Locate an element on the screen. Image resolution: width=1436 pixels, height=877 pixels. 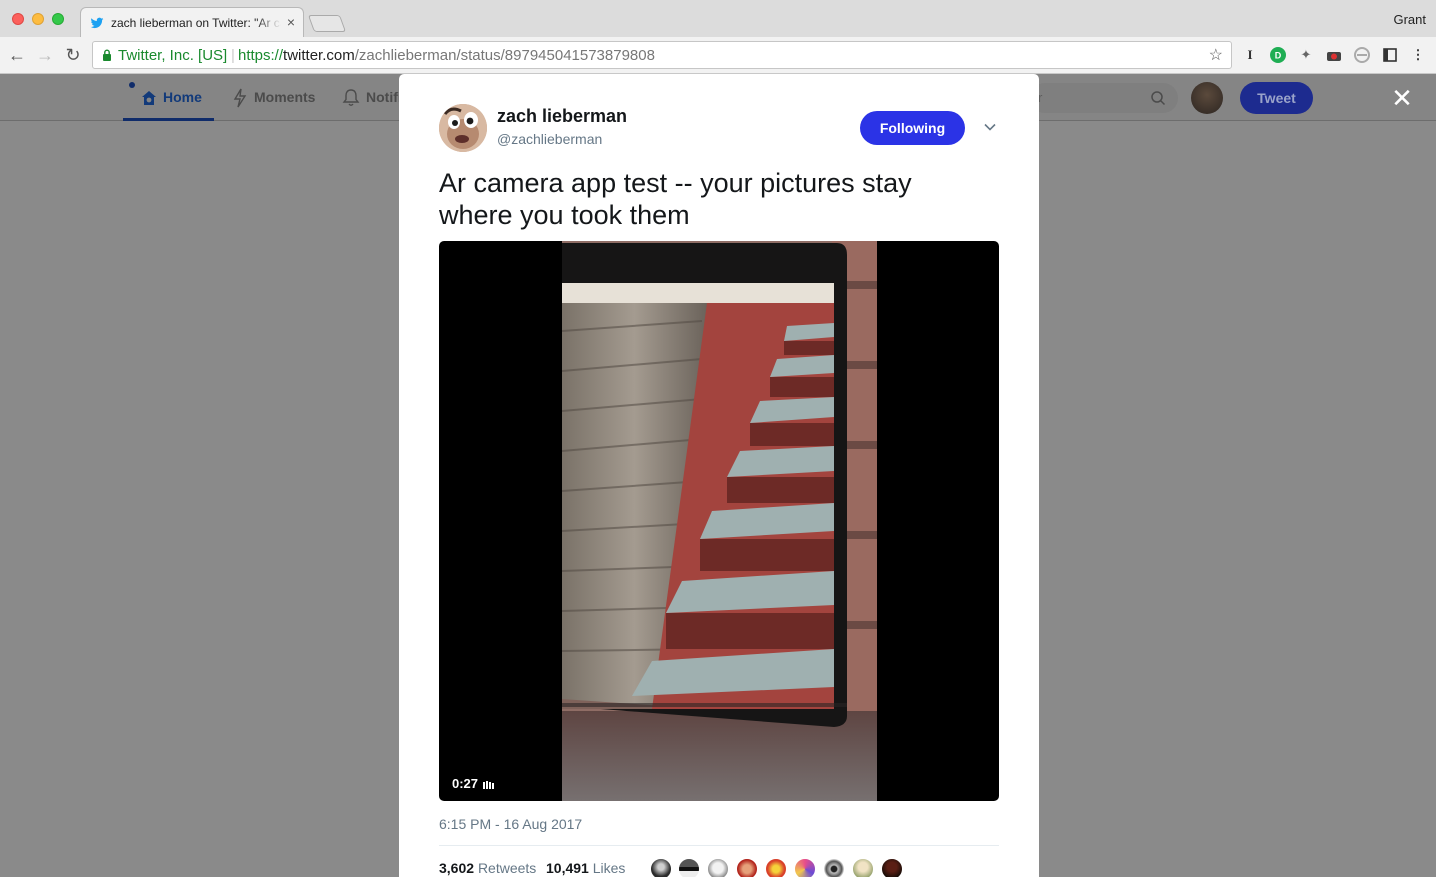
back-arrow-icon: ← is located at coordinates (17, 55).